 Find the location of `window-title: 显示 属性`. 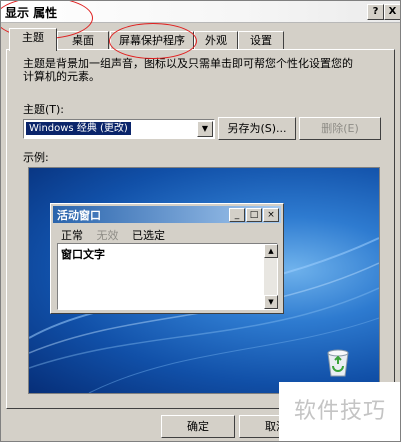

window-title: 显示 属性 is located at coordinates (31, 13).